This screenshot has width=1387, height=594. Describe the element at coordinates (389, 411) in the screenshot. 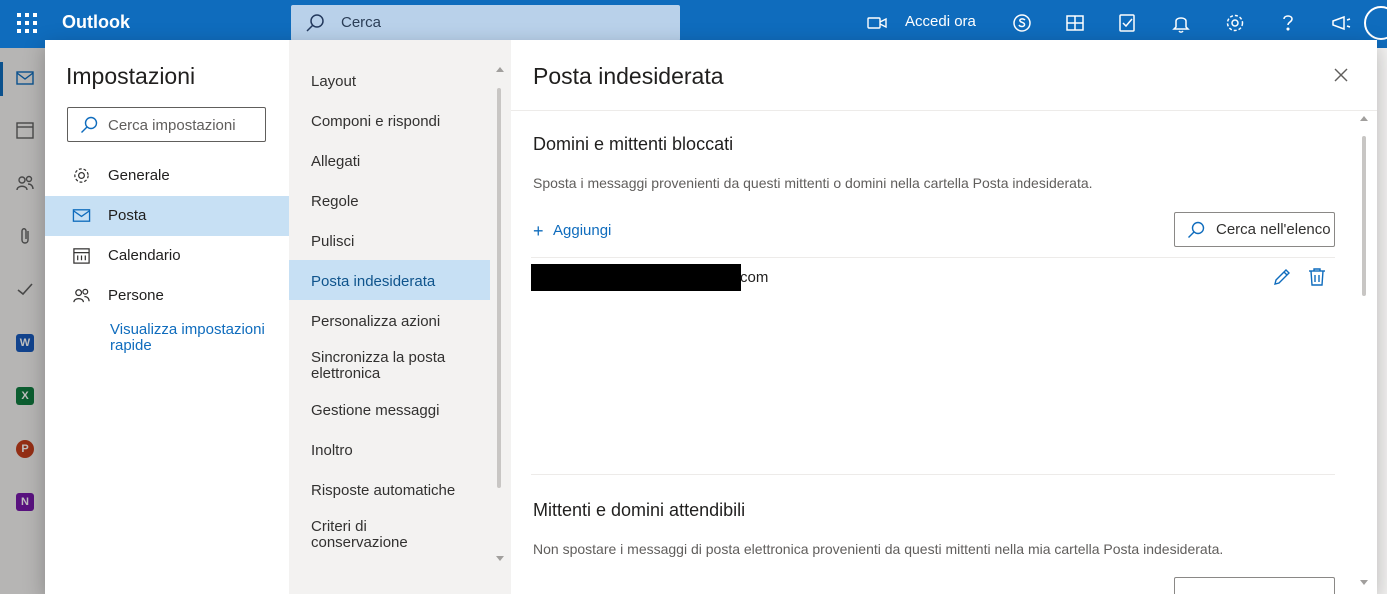

I see `section-gestione-messaggi: Gestione messaggi` at that location.